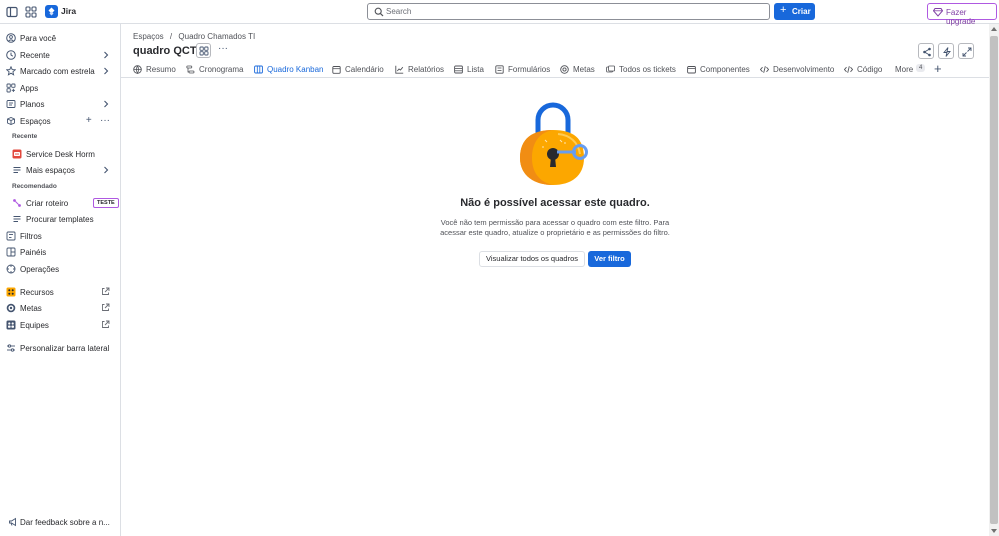 The height and width of the screenshot is (536, 999). I want to click on sidebar-item-label: Service Desk Horm, so click(60, 154).